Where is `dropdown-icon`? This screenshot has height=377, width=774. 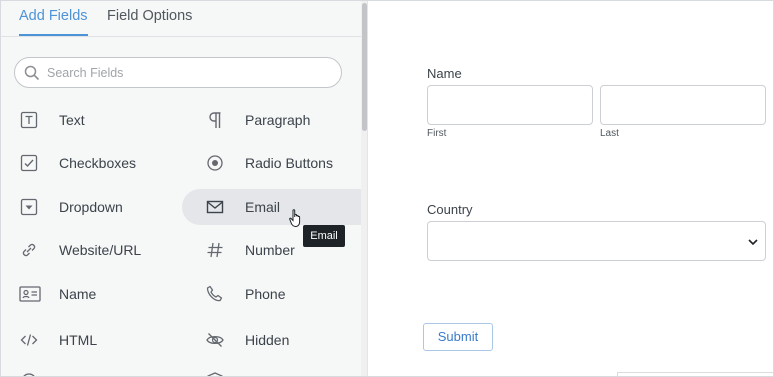
dropdown-icon is located at coordinates (29, 207).